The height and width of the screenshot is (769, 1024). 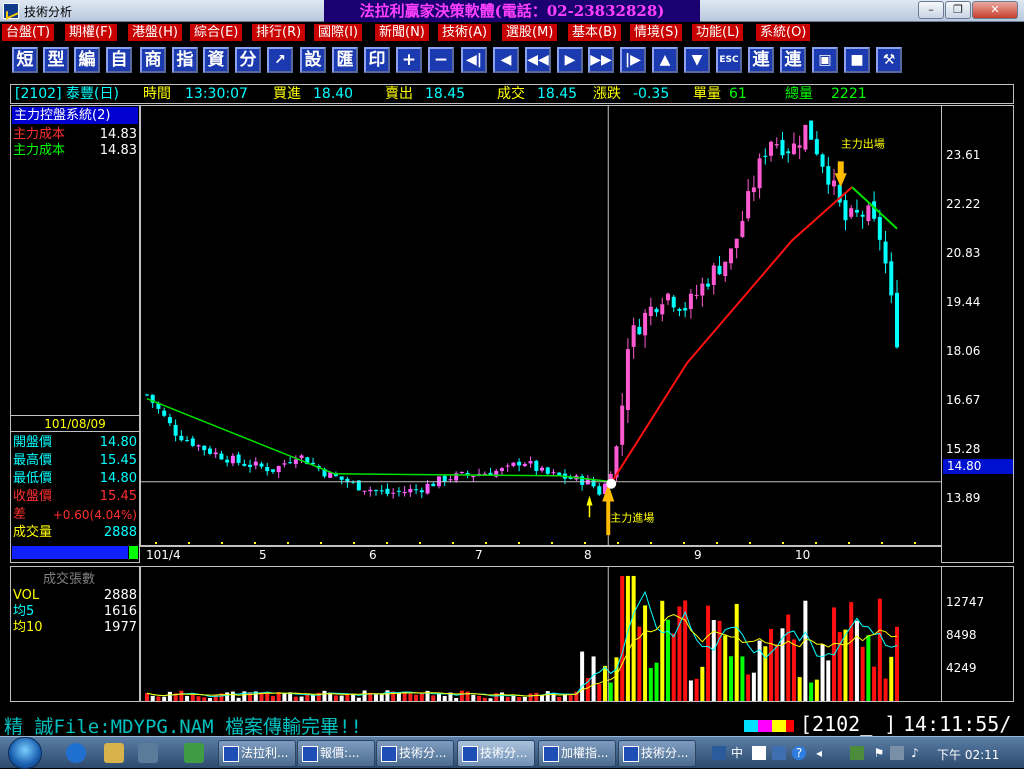 I want to click on lock-icon: ■, so click(x=857, y=60).